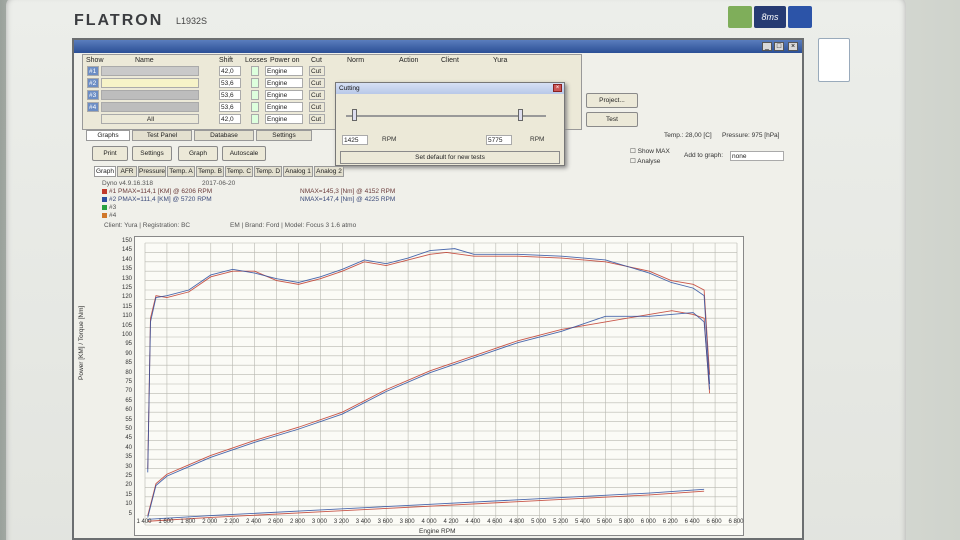 The image size is (960, 540). What do you see at coordinates (244, 153) in the screenshot?
I see `autoscale-button: Autoscale` at bounding box center [244, 153].